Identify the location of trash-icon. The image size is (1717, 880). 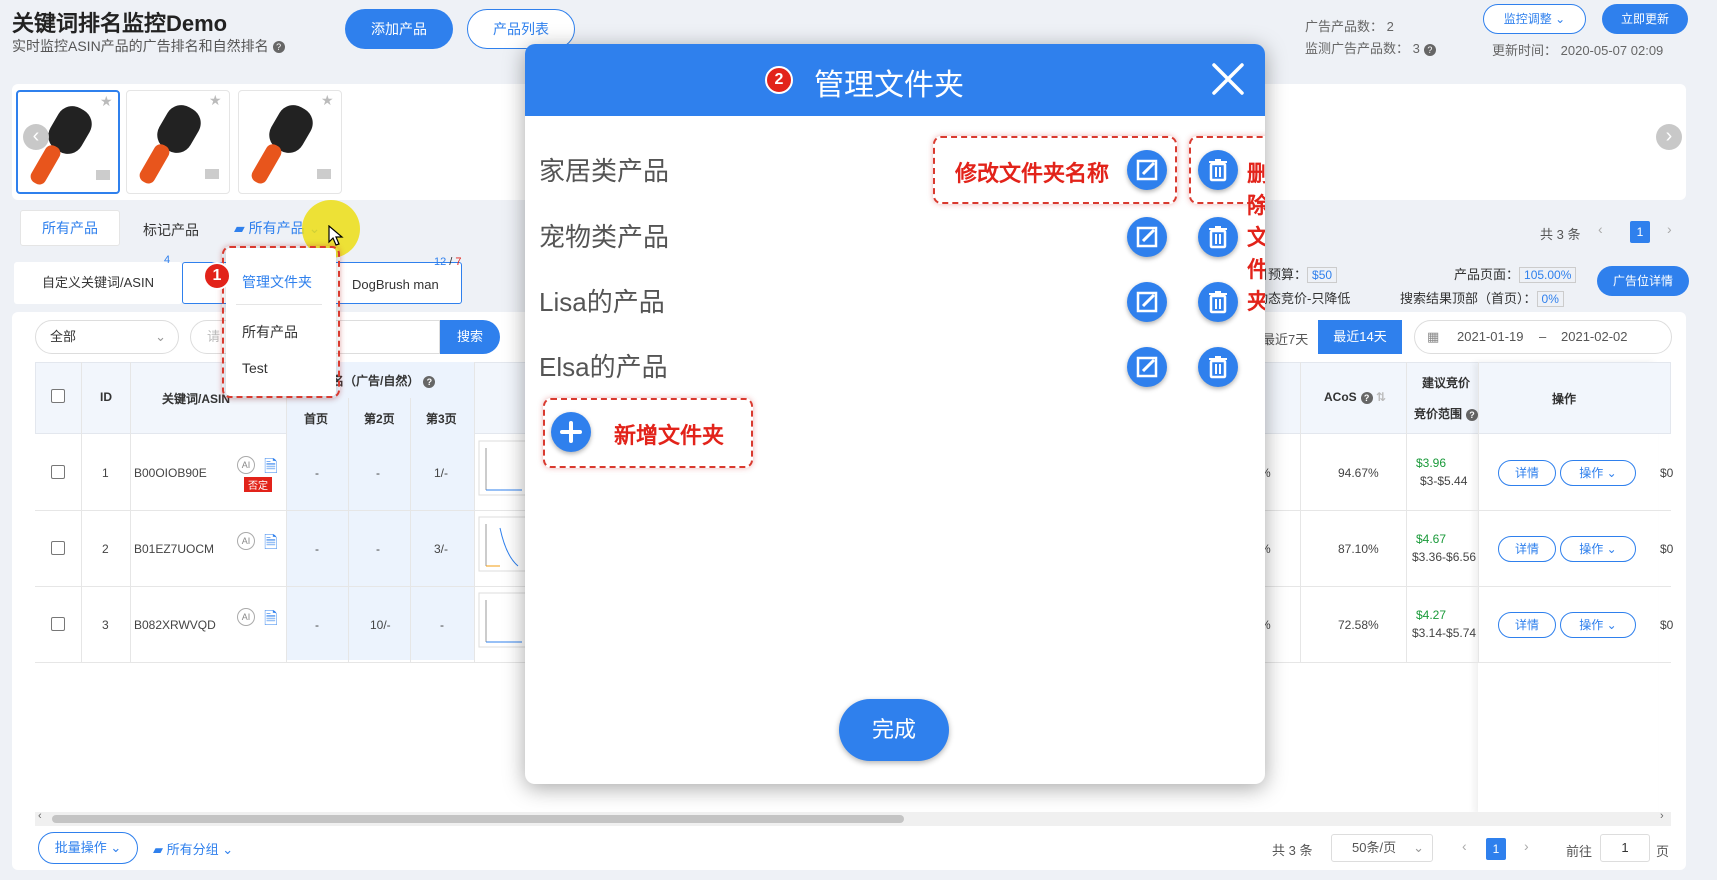
(1218, 367).